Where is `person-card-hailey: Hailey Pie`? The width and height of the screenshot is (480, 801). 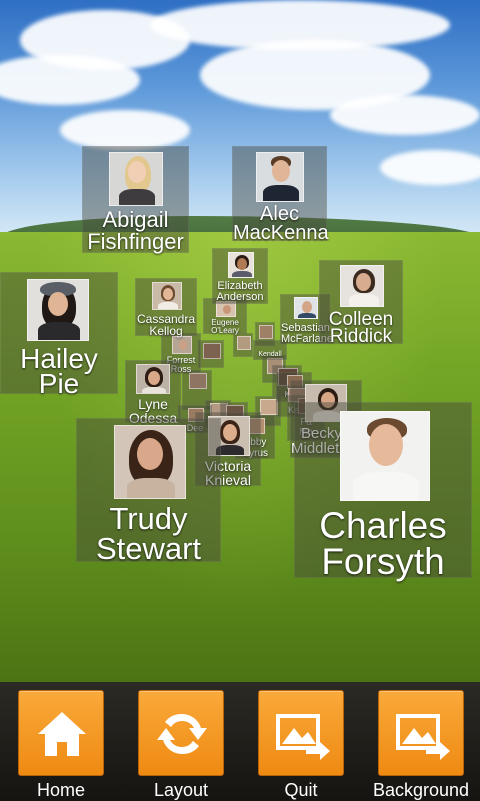 person-card-hailey: Hailey Pie is located at coordinates (59, 335).